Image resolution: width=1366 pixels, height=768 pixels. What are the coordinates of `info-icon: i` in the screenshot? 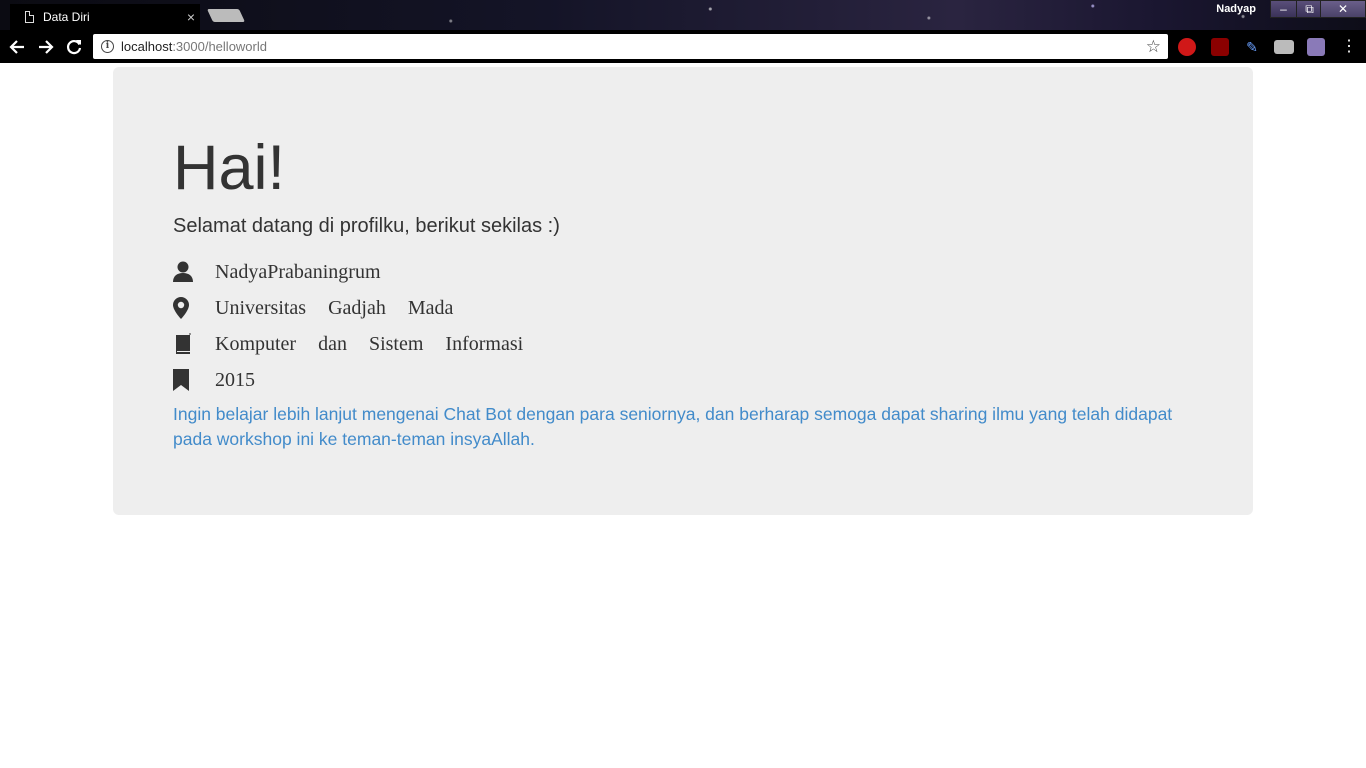 It's located at (107, 46).